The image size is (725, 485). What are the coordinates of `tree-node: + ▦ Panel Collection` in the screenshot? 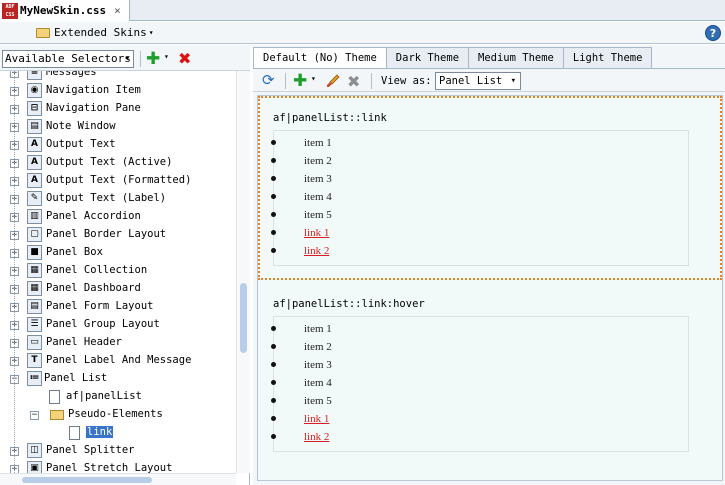 It's located at (118, 271).